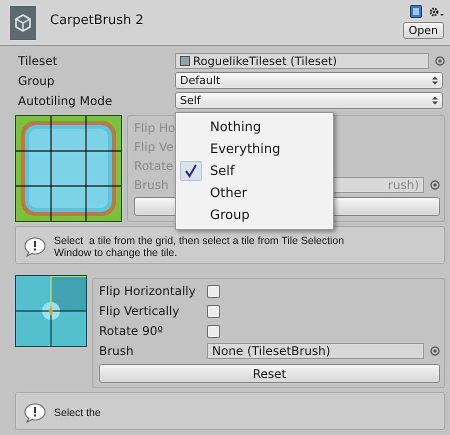 This screenshot has width=450, height=435. What do you see at coordinates (97, 20) in the screenshot?
I see `inspector-title: CarpetBrush 2` at bounding box center [97, 20].